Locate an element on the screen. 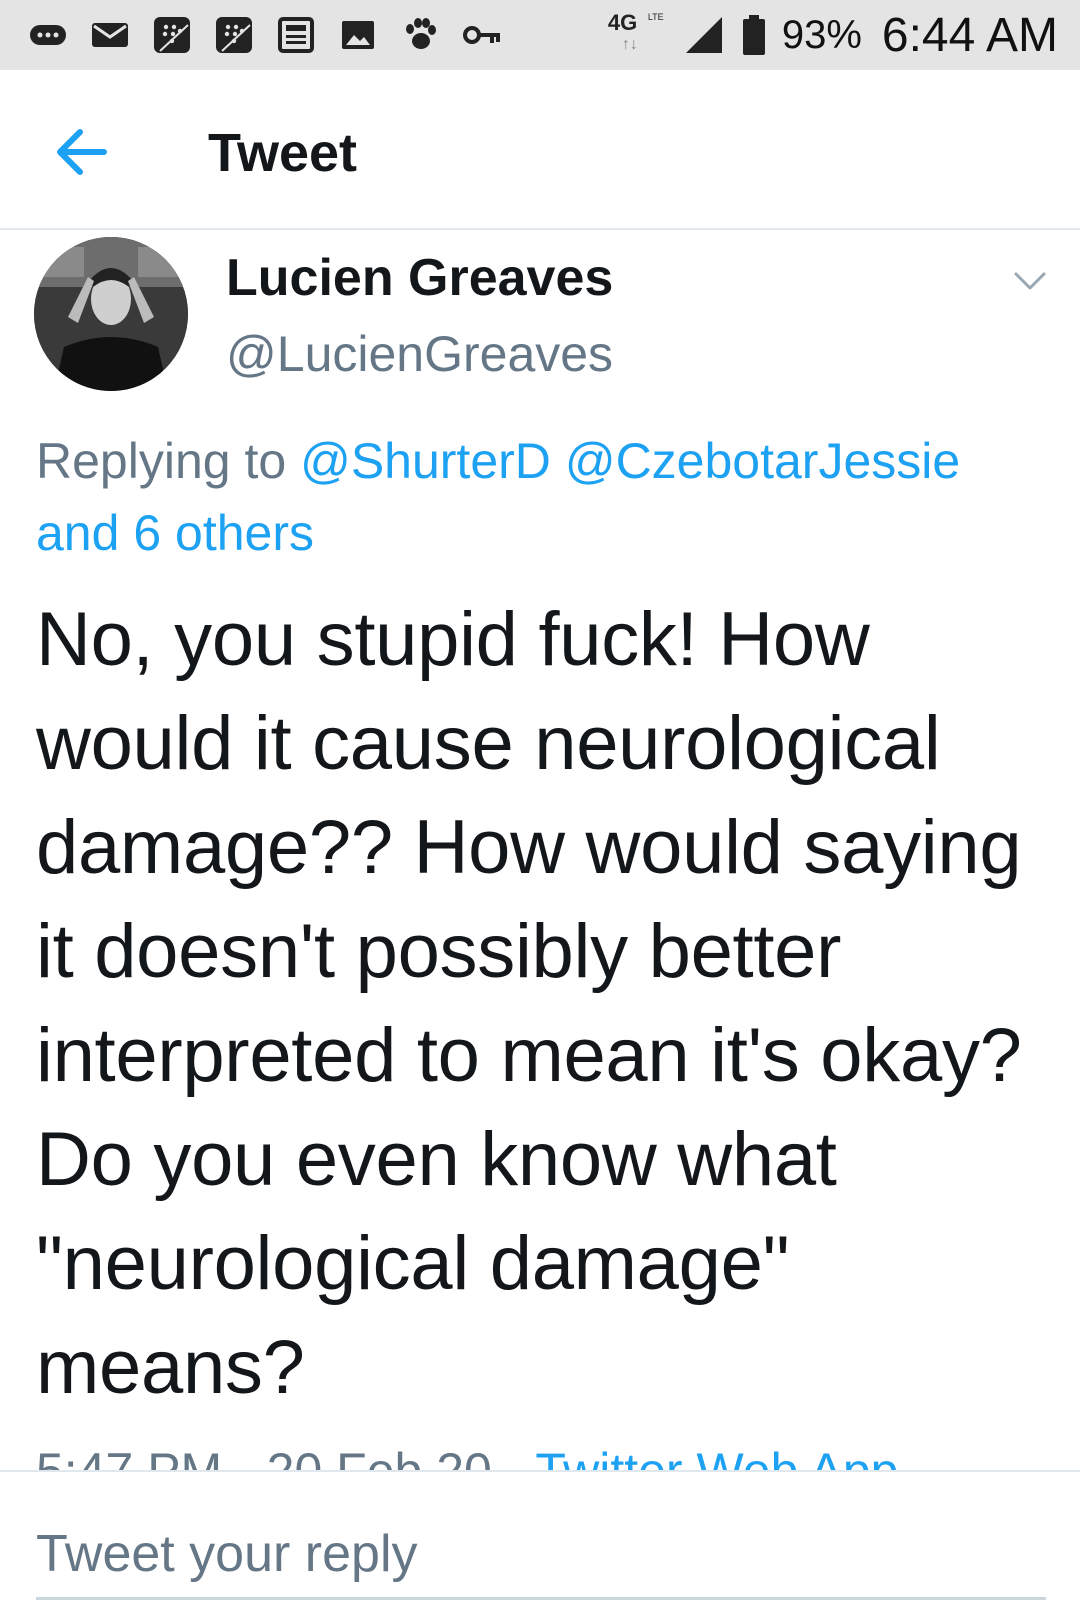 This screenshot has height=1620, width=1080. chevron-down-icon is located at coordinates (1030, 281).